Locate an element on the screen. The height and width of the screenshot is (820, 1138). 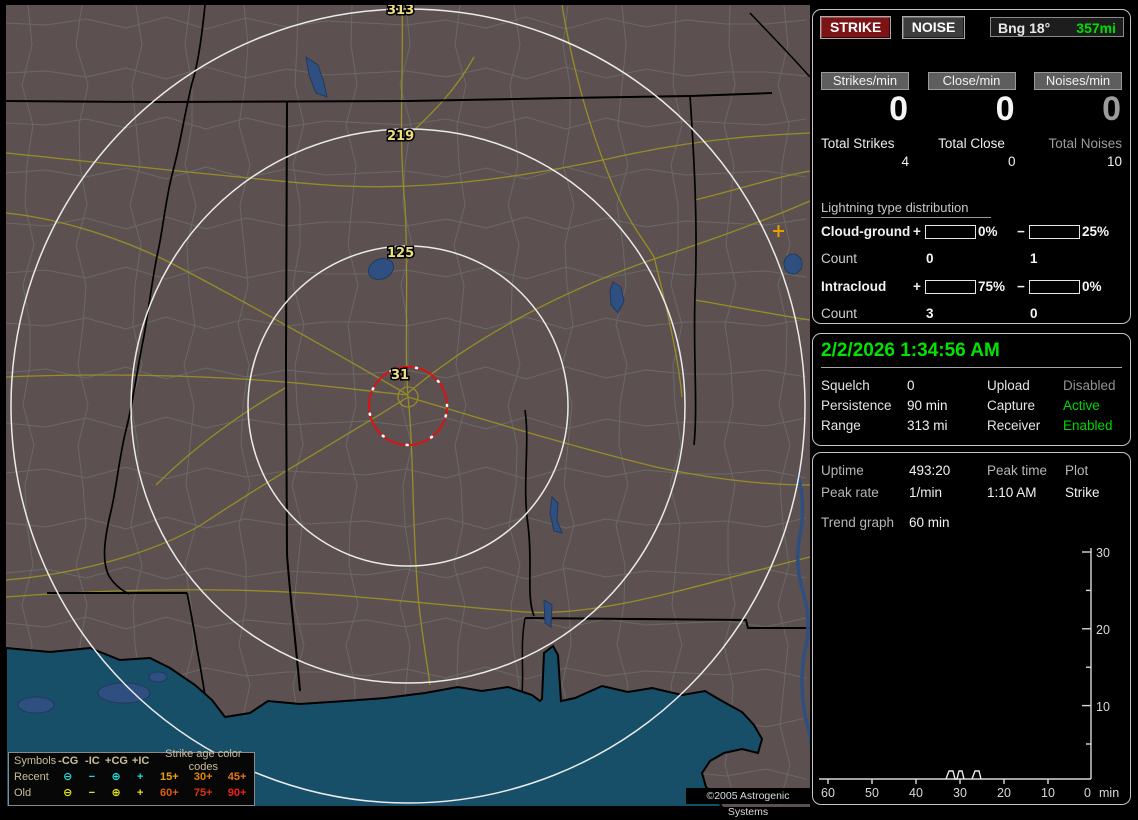
bearing-range-value: 357mi is located at coordinates (1096, 28).